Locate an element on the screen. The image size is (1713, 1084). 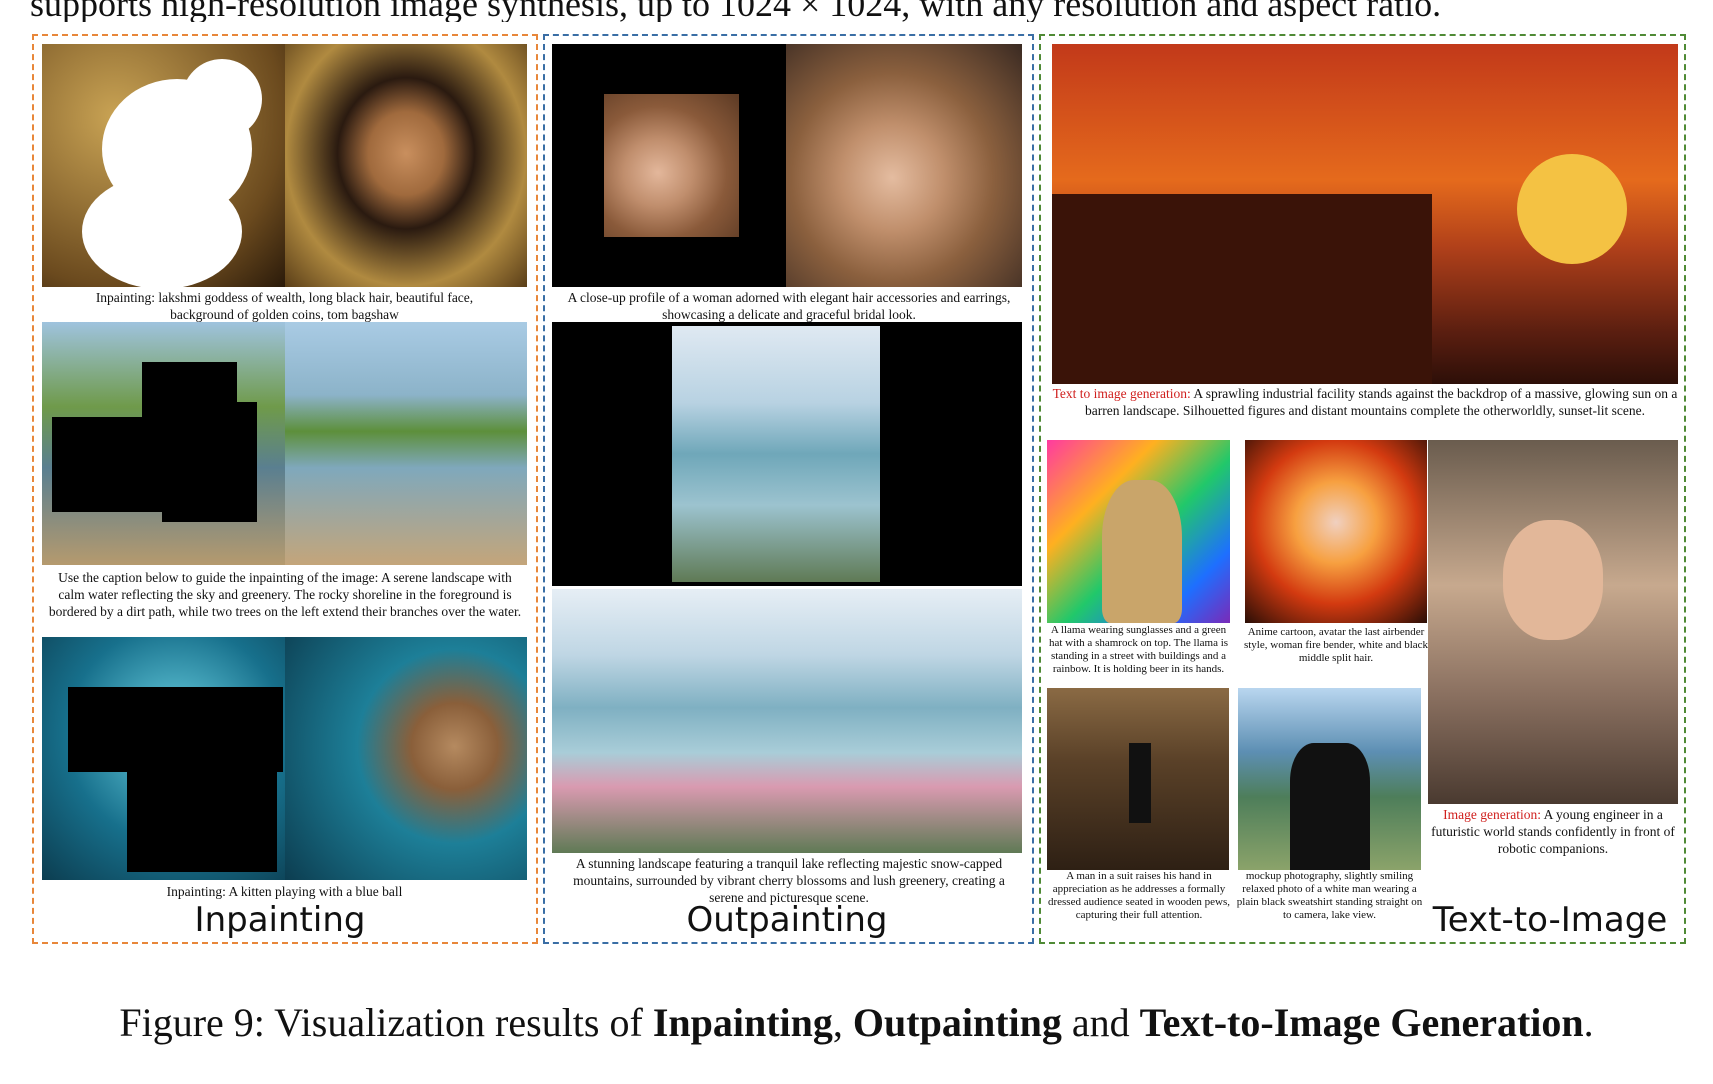
llama-image is located at coordinates (1138, 531).